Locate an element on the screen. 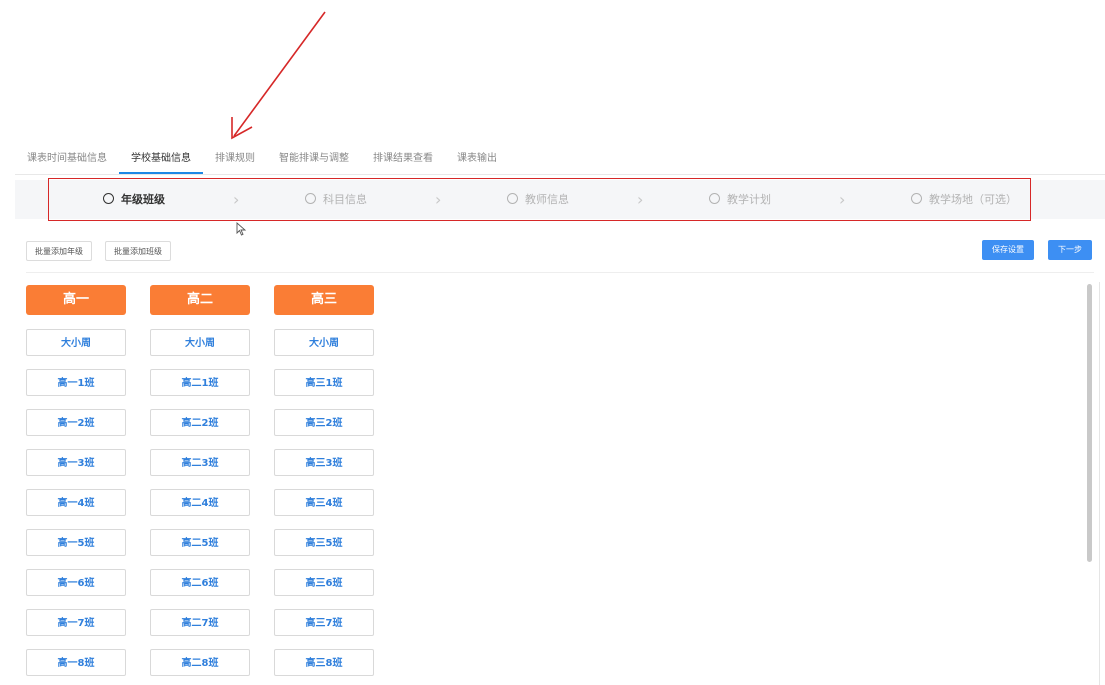  step-grade-class: 年级班级 is located at coordinates (134, 199).